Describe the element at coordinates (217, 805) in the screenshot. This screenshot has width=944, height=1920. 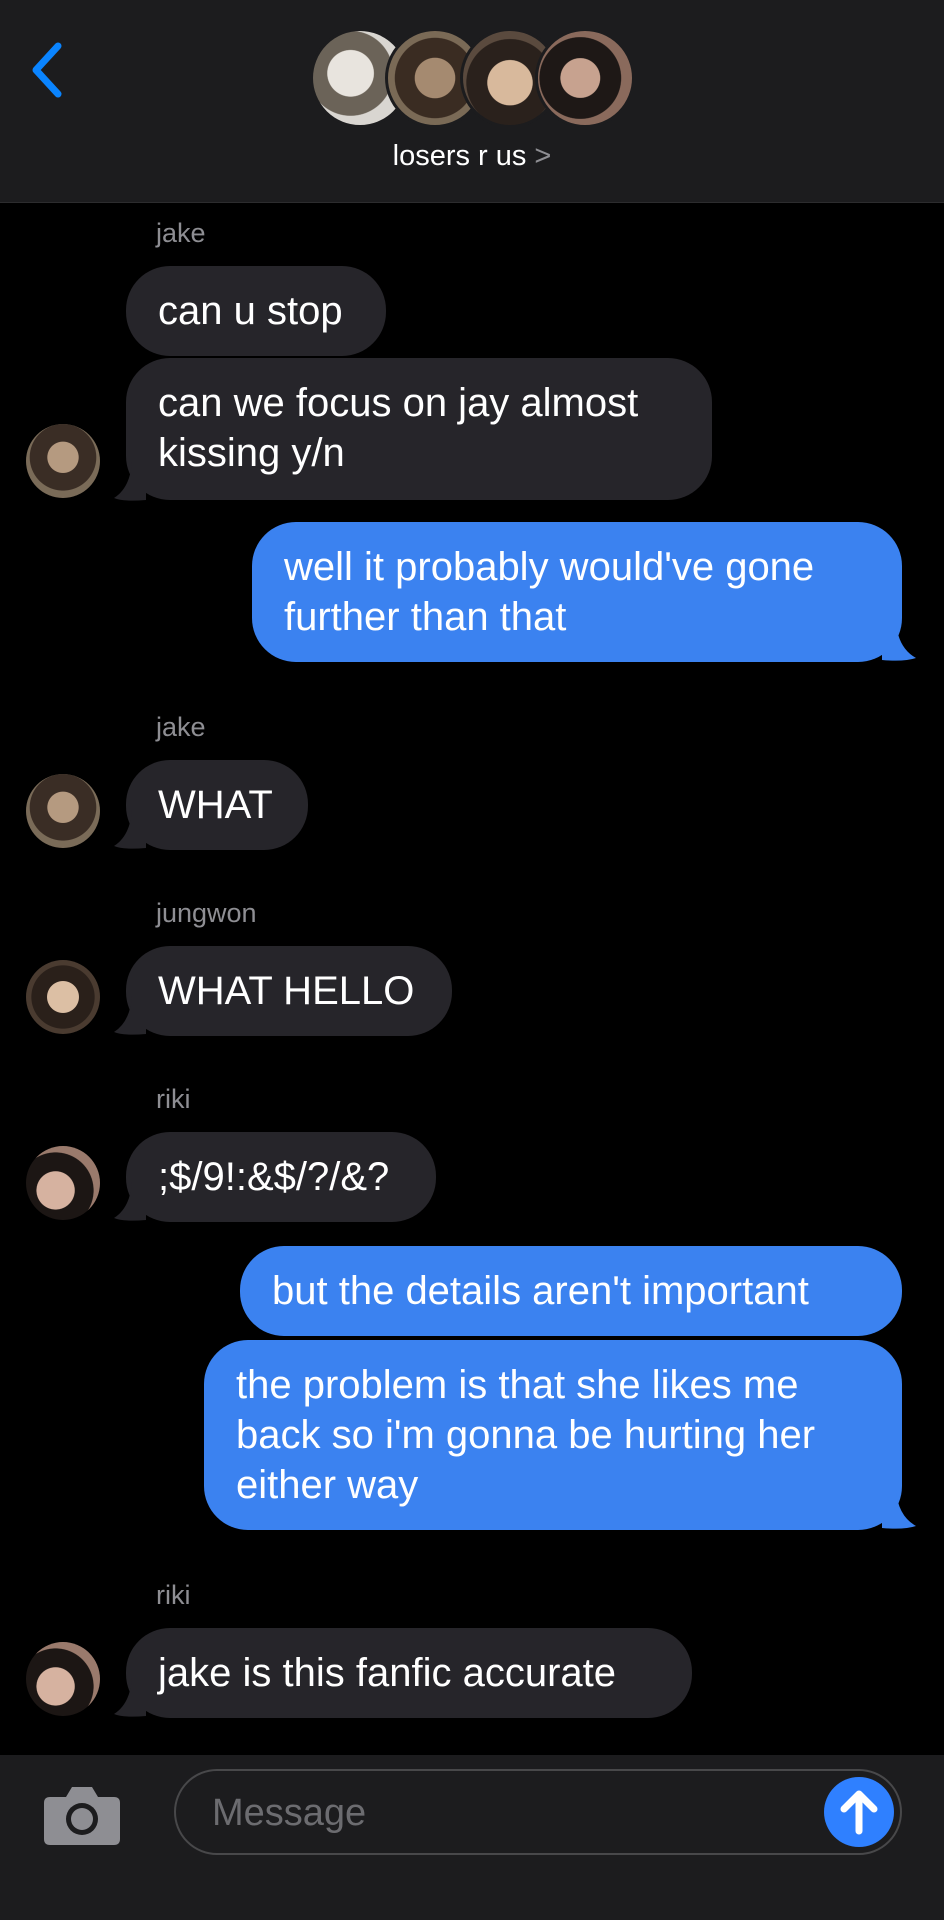
I see `message-bubble: WHAT` at that location.